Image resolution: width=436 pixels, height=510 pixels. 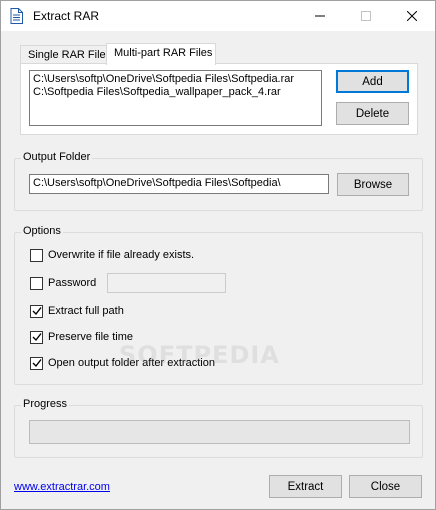 I want to click on close-icon, so click(x=412, y=16).